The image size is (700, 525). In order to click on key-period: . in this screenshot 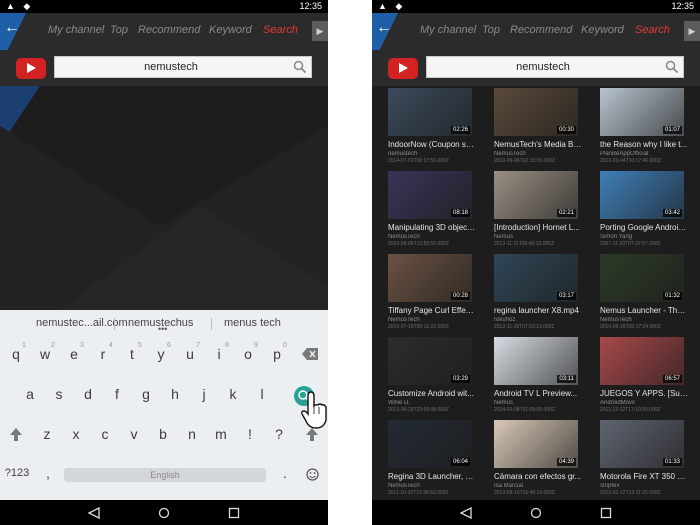, I will do `click(285, 473)`.